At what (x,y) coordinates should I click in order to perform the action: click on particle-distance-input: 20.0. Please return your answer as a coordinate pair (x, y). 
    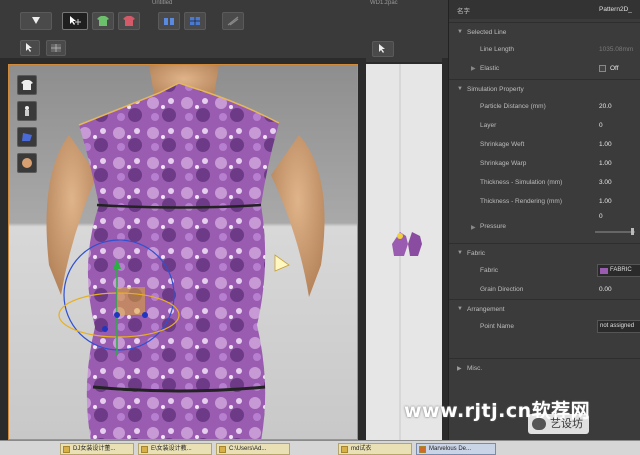
    Looking at the image, I should click on (605, 106).